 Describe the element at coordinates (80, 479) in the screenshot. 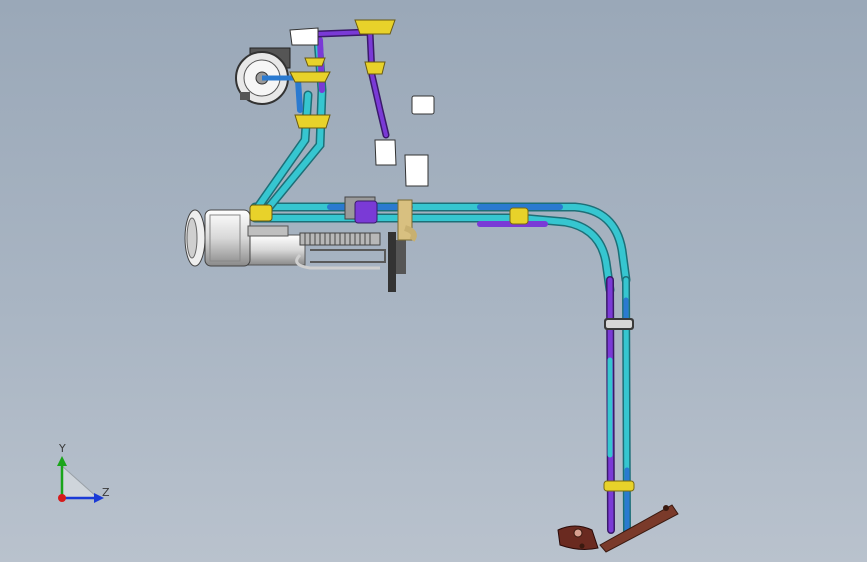

I see `coordinate-triad` at that location.